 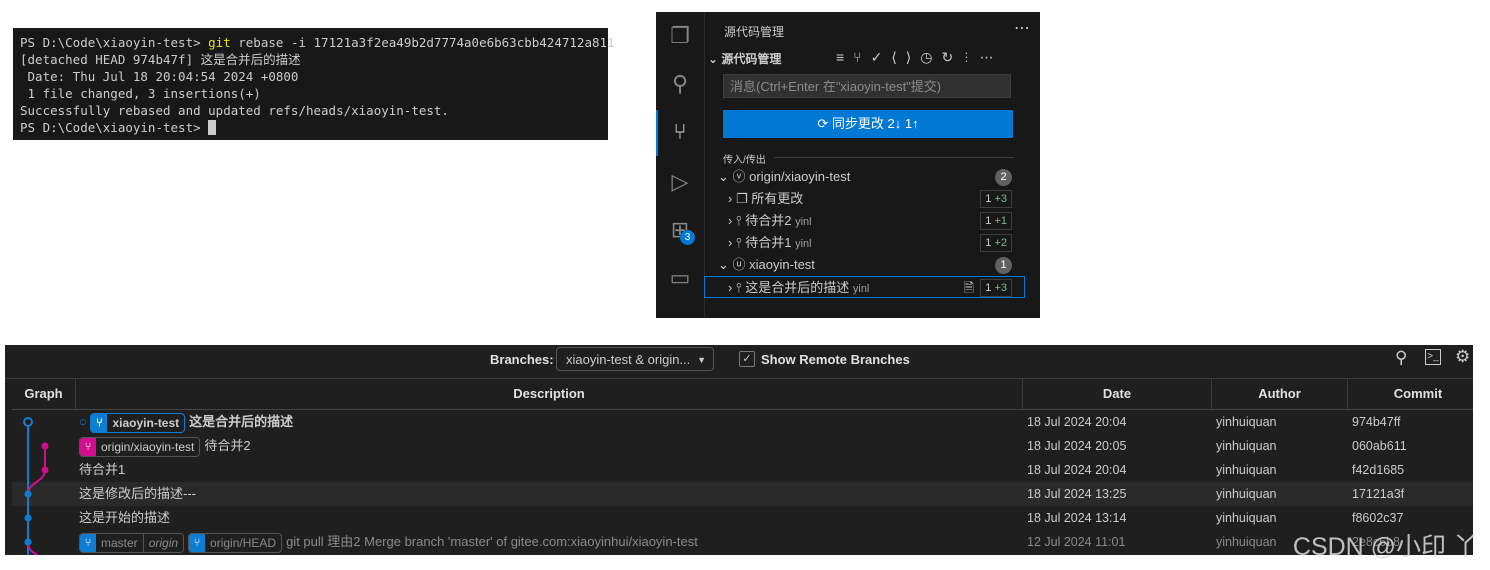 I want to click on change-stat: 1 +1, so click(x=996, y=221).